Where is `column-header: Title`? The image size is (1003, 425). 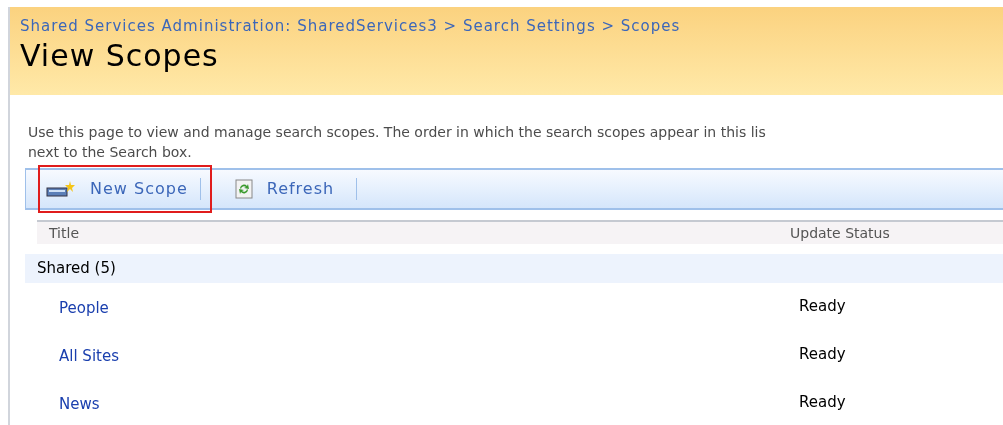 column-header: Title is located at coordinates (64, 233).